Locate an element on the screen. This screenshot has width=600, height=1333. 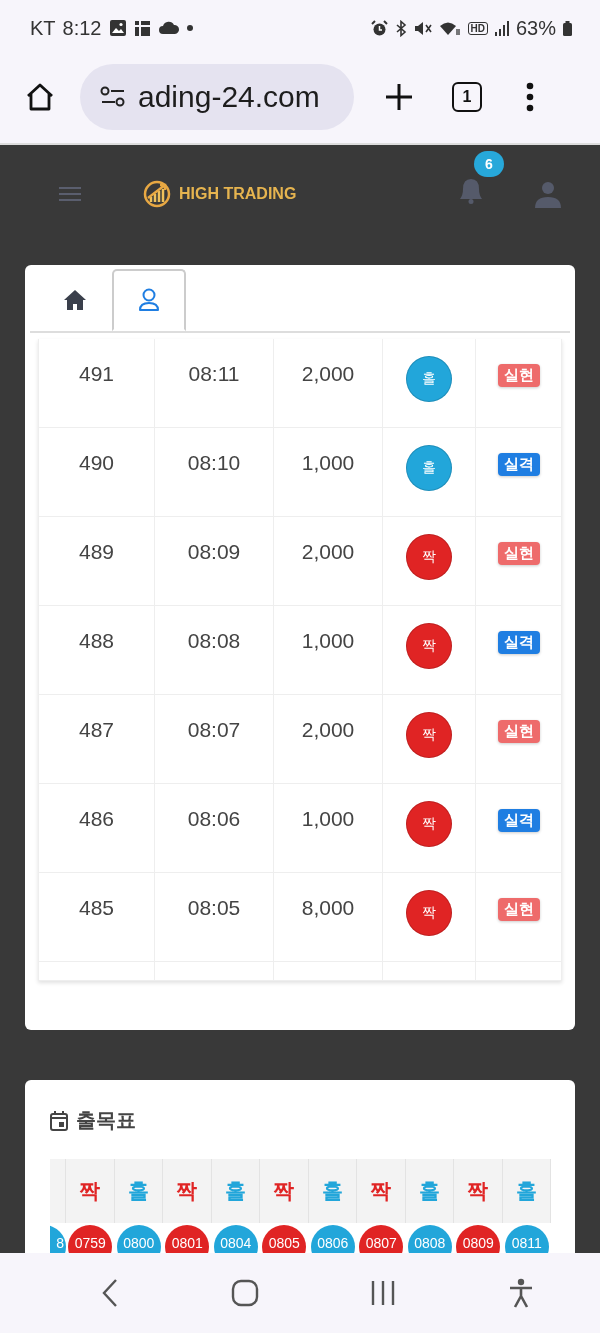
round-number: 487 is located at coordinates (96, 730).